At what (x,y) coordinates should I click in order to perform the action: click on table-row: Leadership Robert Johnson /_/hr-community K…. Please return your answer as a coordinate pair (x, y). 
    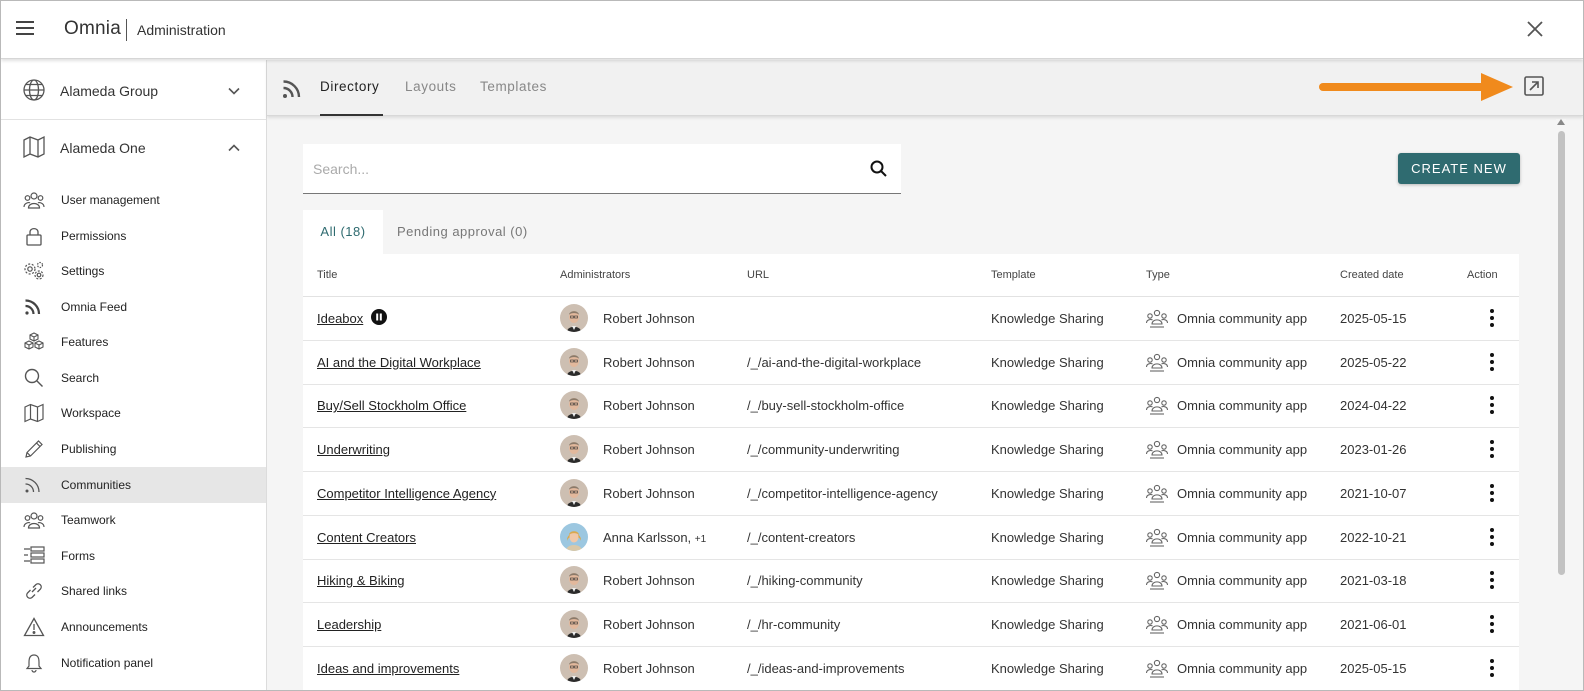
    Looking at the image, I should click on (911, 625).